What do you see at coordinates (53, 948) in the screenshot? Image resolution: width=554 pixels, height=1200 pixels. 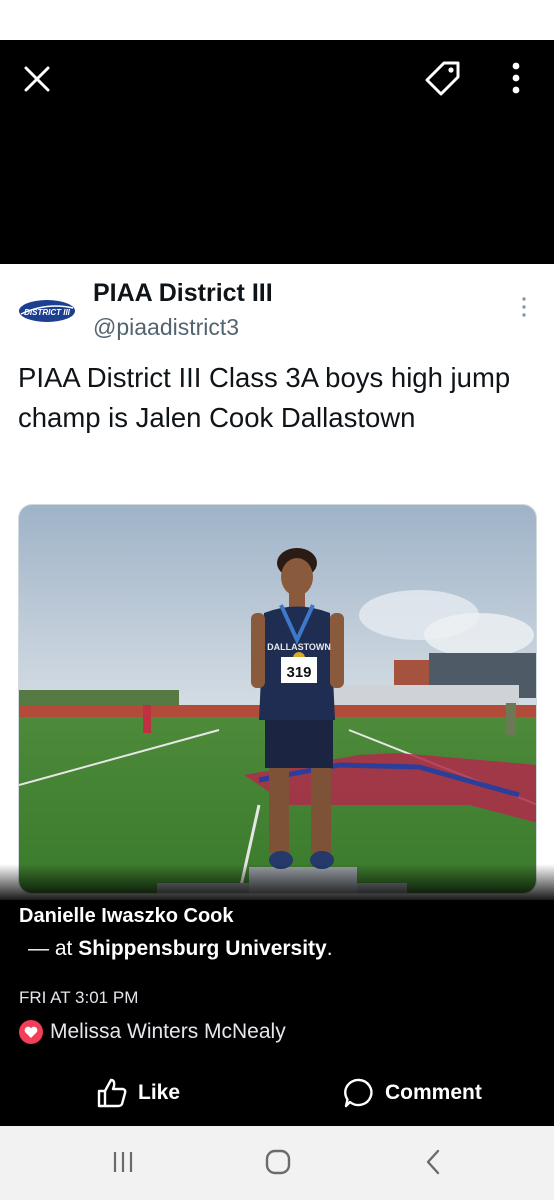 I see `location-prefix: — at` at bounding box center [53, 948].